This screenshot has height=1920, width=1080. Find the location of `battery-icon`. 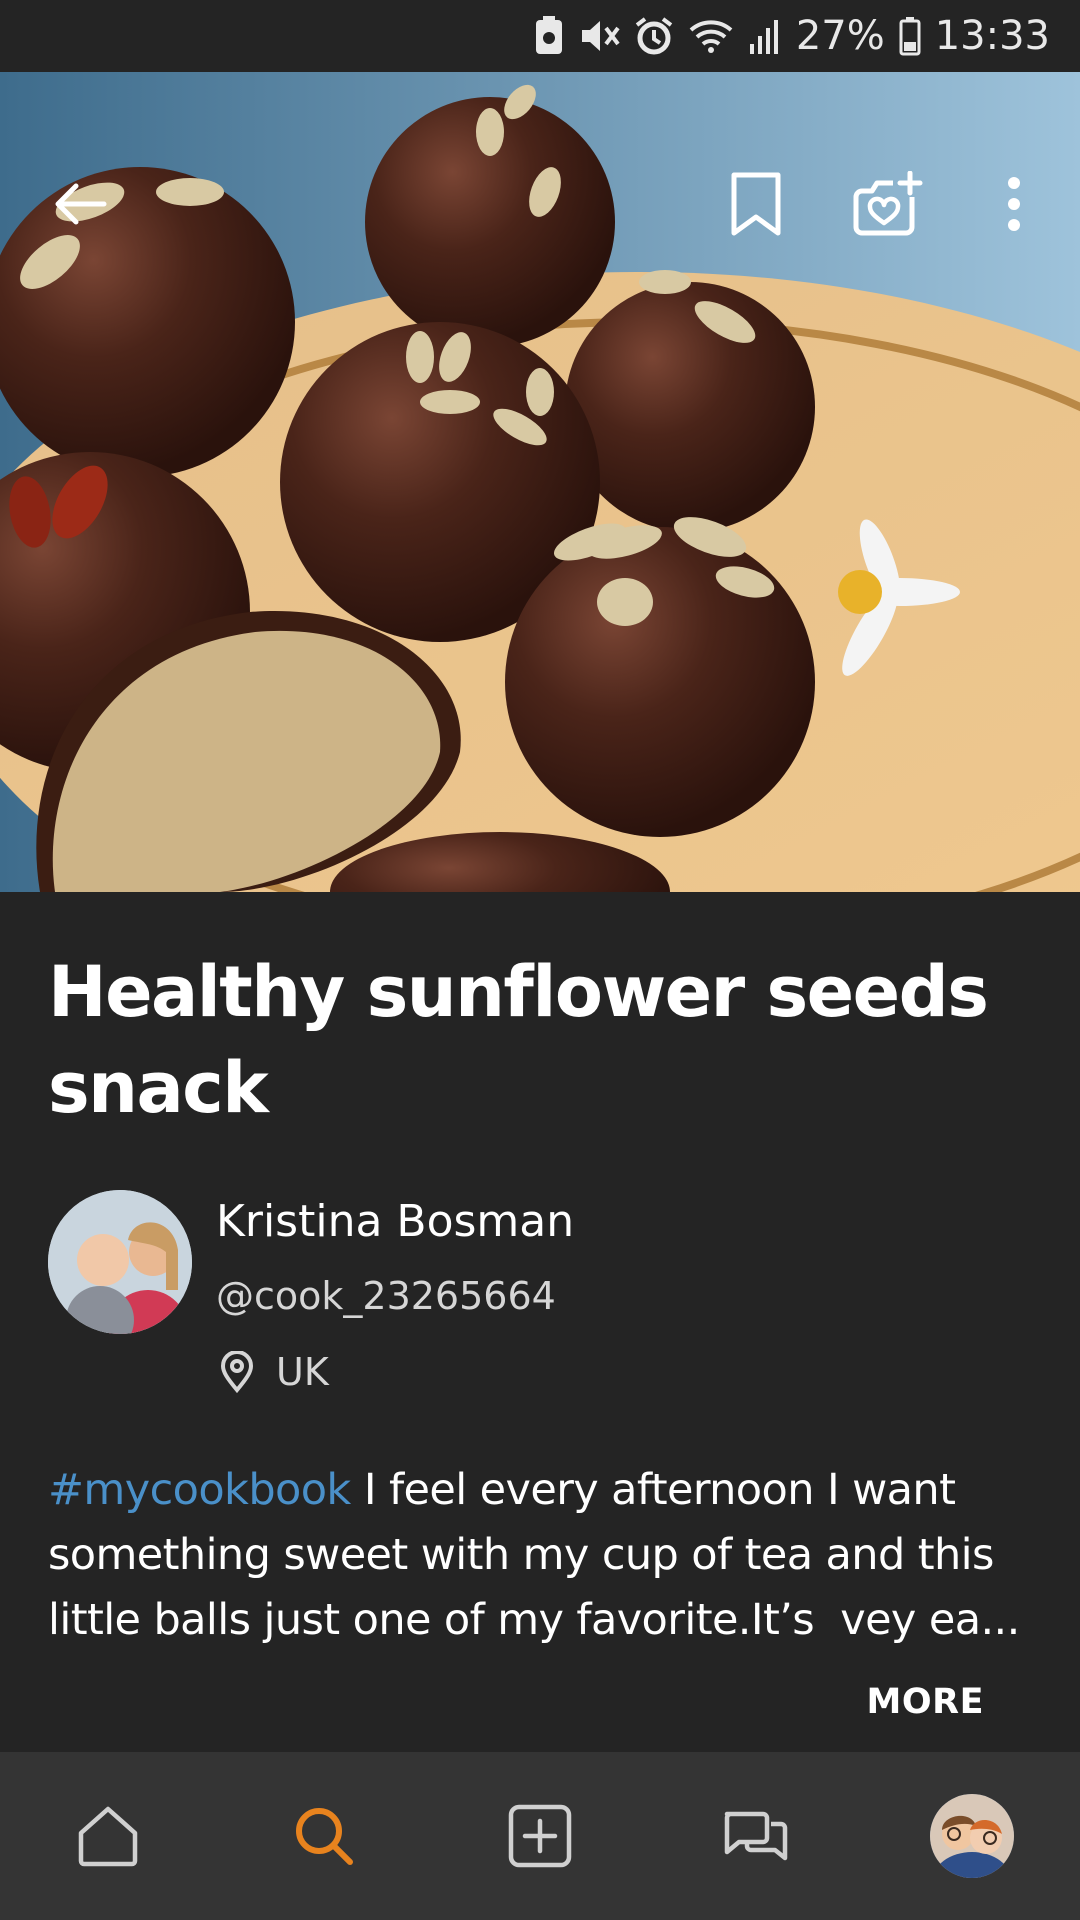

battery-icon is located at coordinates (910, 36).